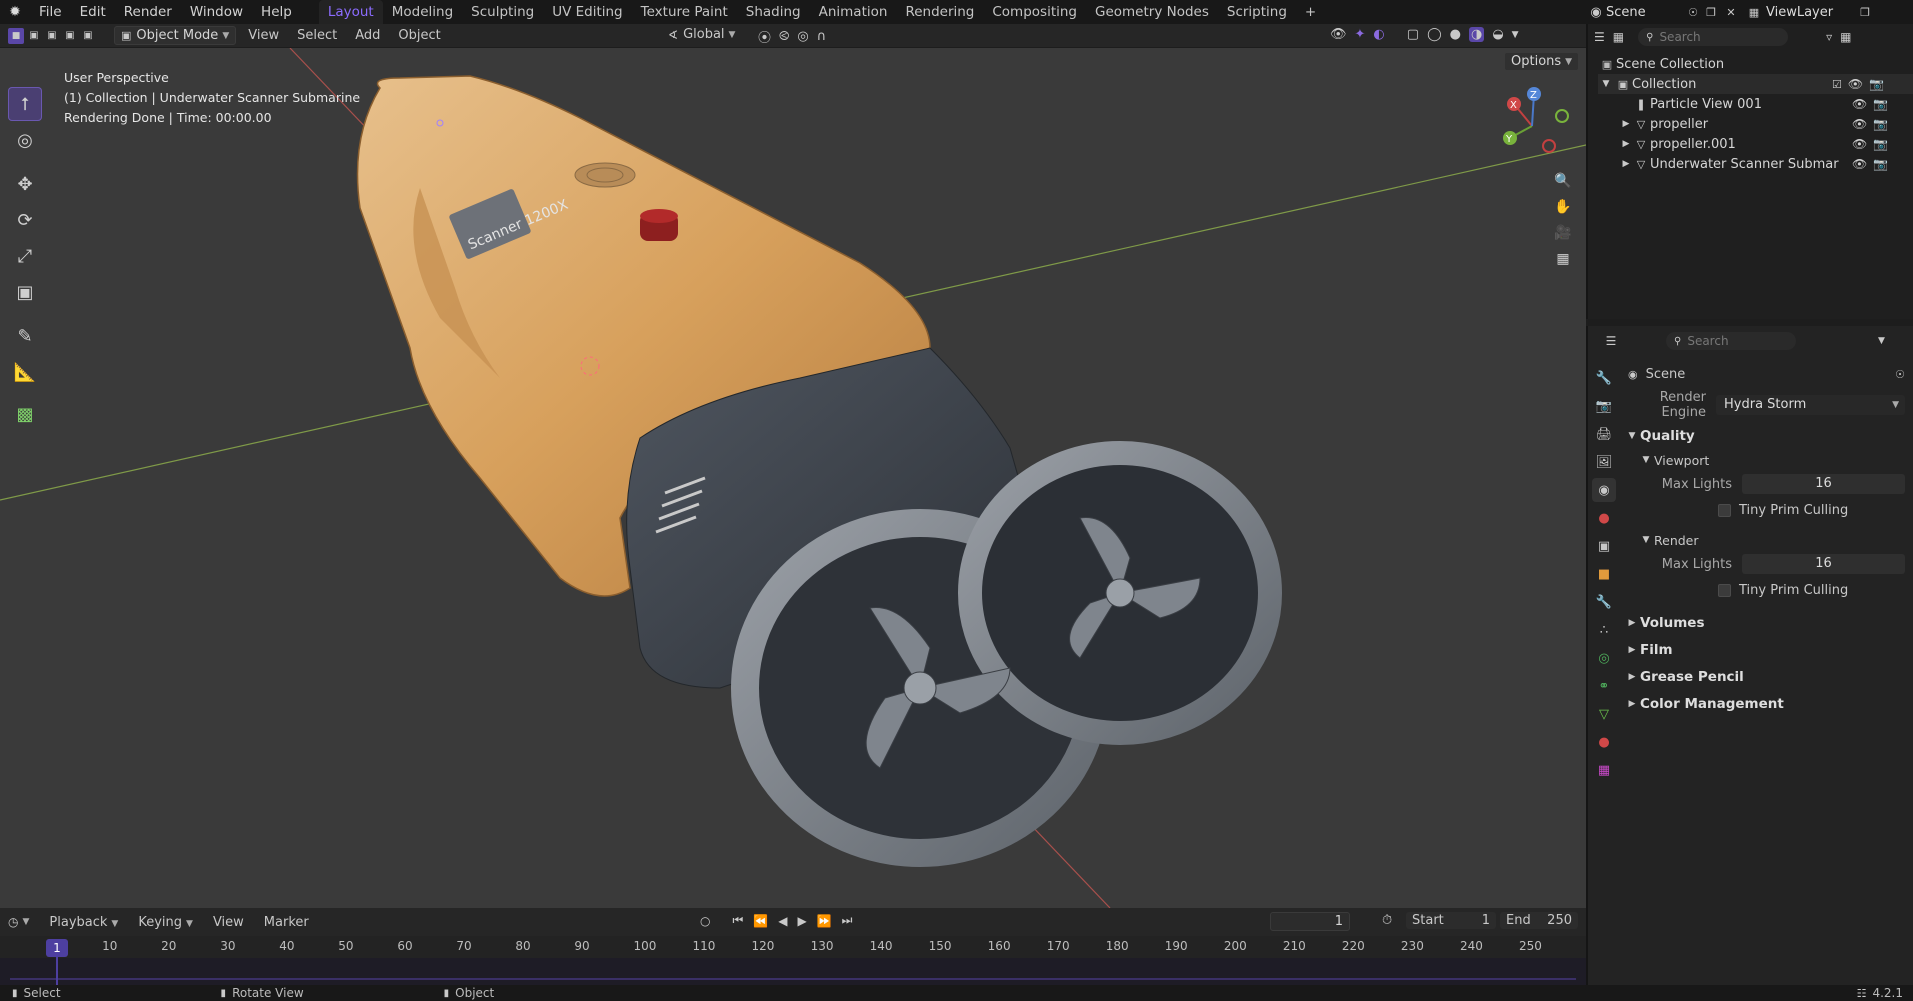  What do you see at coordinates (1767, 435) in the screenshot?
I see `quality-section: ▼ Quality` at bounding box center [1767, 435].